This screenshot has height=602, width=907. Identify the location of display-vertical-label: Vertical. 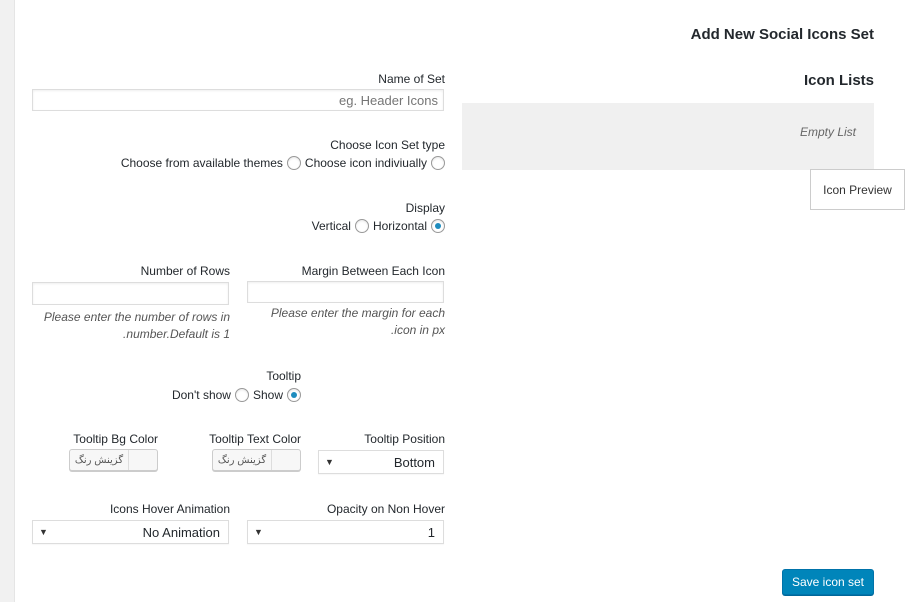
(331, 226).